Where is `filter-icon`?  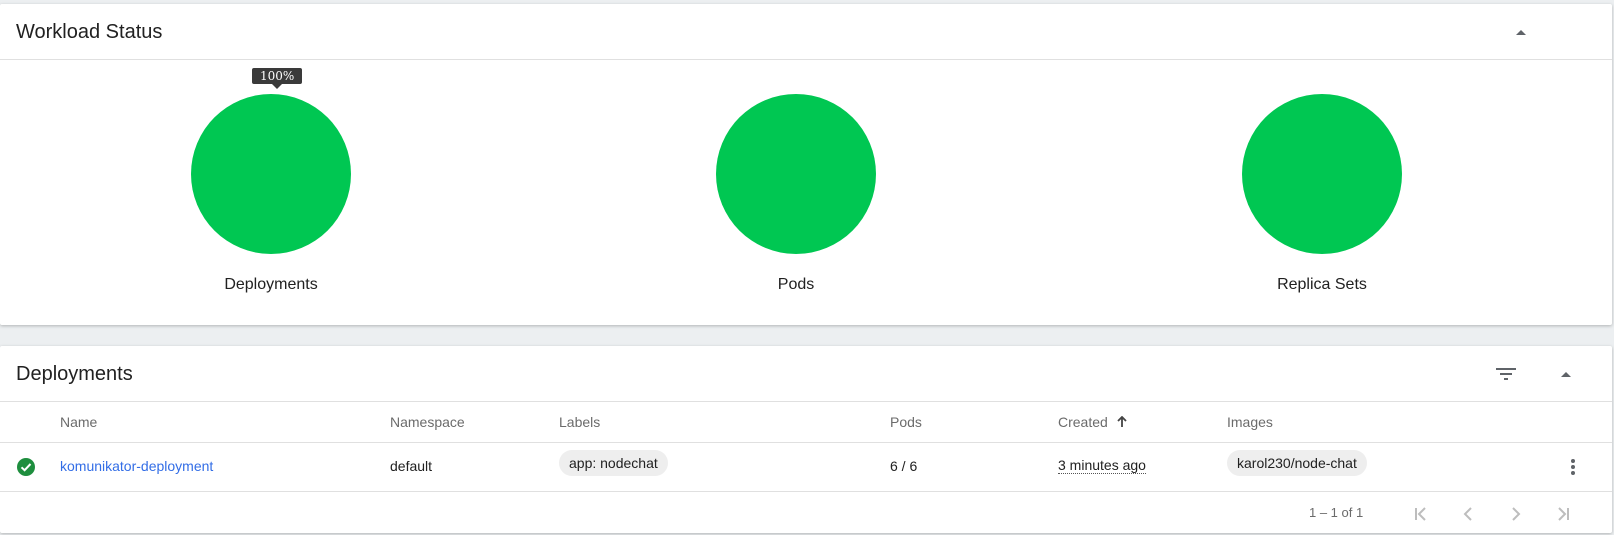 filter-icon is located at coordinates (1506, 374).